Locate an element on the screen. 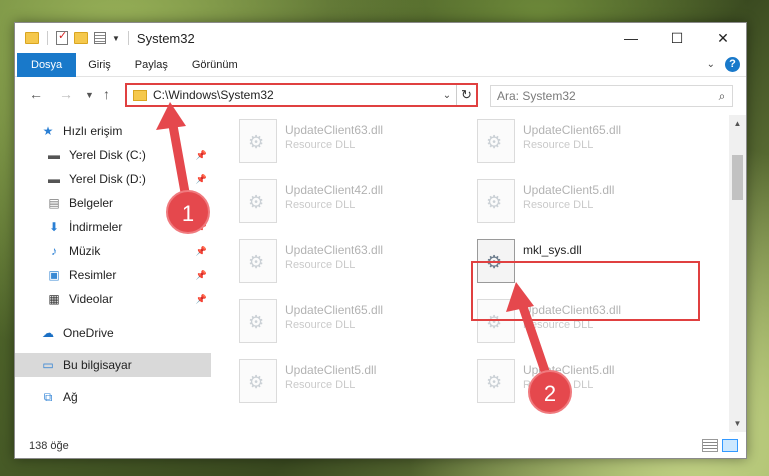  search-icon: ⌕ is located at coordinates (722, 96).